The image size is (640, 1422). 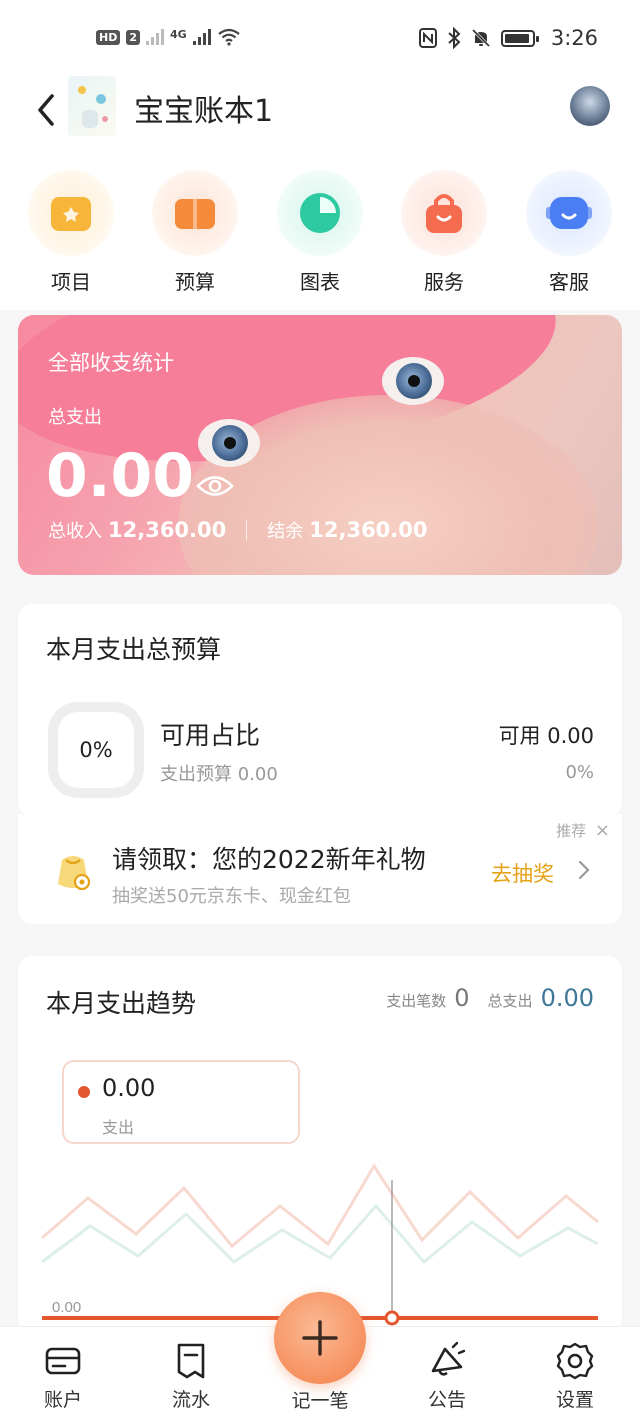 I want to click on nav-label: 公告, so click(x=446, y=1400).